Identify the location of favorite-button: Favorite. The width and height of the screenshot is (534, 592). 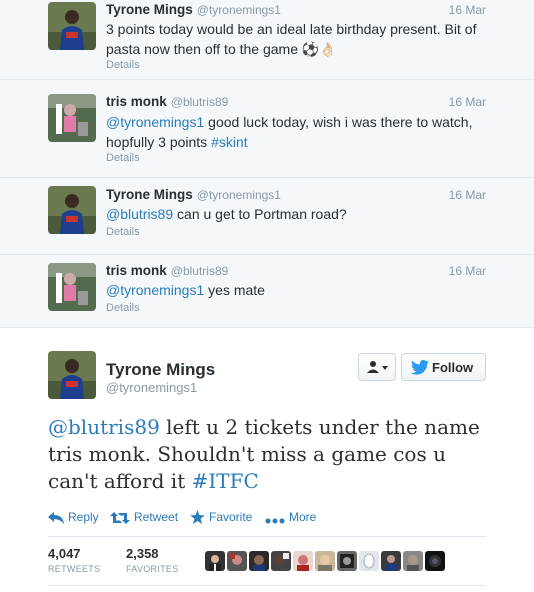
(221, 517).